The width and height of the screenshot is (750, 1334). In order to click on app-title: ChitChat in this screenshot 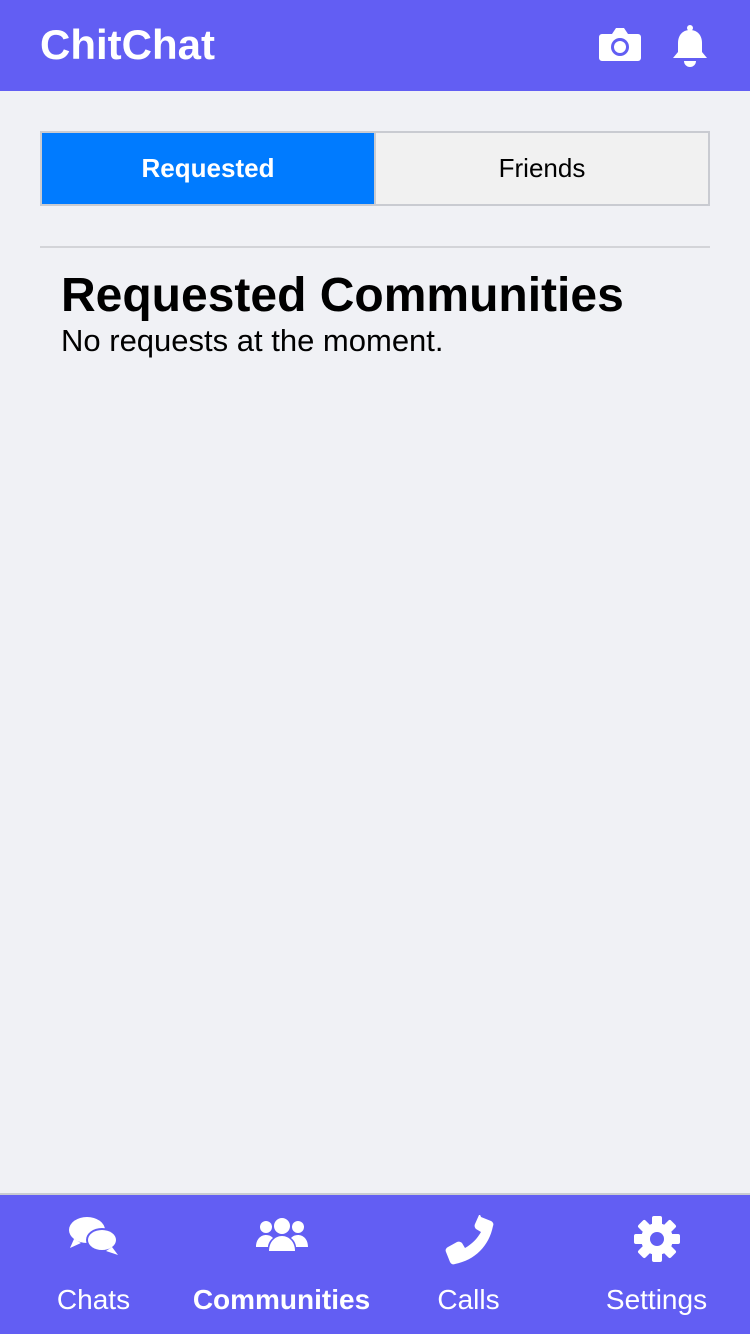, I will do `click(127, 44)`.